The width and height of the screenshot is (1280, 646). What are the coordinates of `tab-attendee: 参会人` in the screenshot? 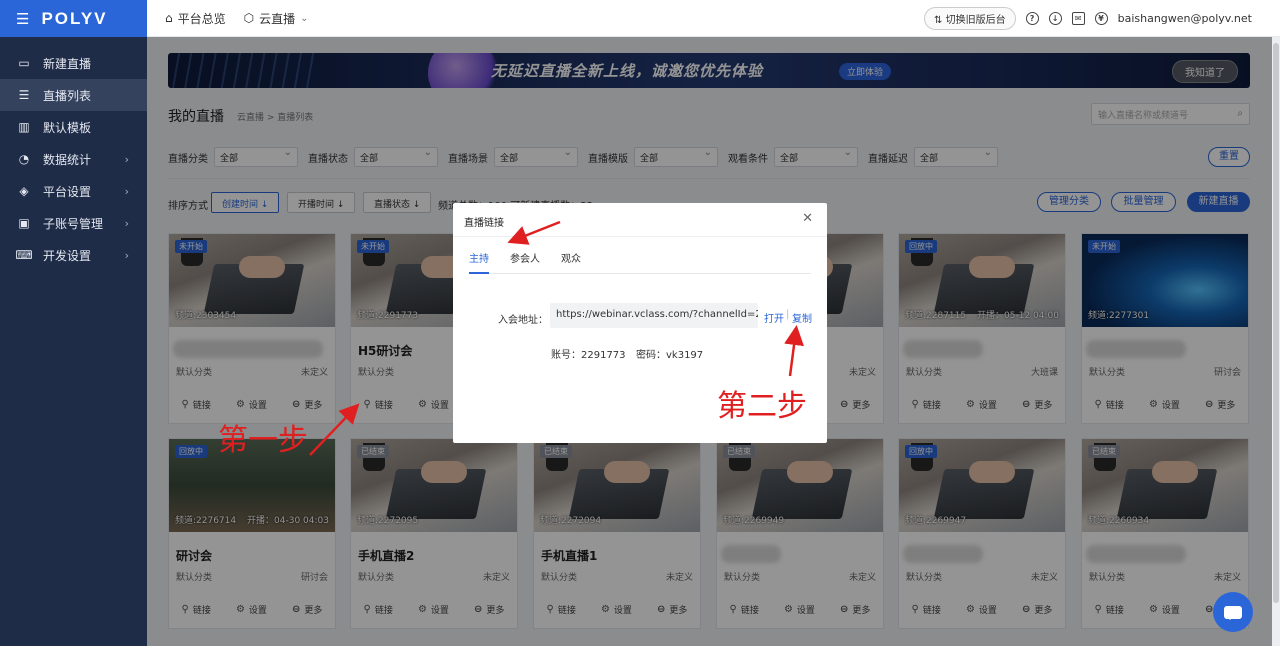 It's located at (525, 257).